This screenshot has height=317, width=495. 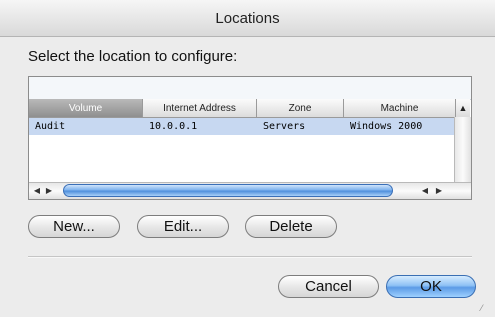 I want to click on cell-zone: Servers, so click(x=284, y=126).